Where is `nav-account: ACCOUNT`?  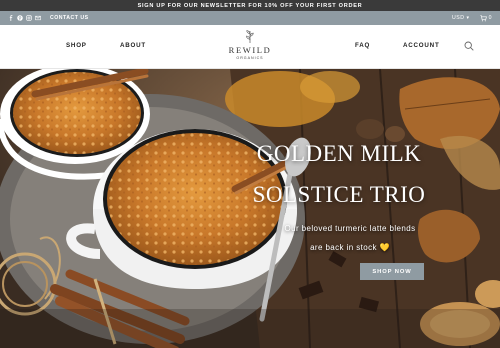 nav-account: ACCOUNT is located at coordinates (421, 45).